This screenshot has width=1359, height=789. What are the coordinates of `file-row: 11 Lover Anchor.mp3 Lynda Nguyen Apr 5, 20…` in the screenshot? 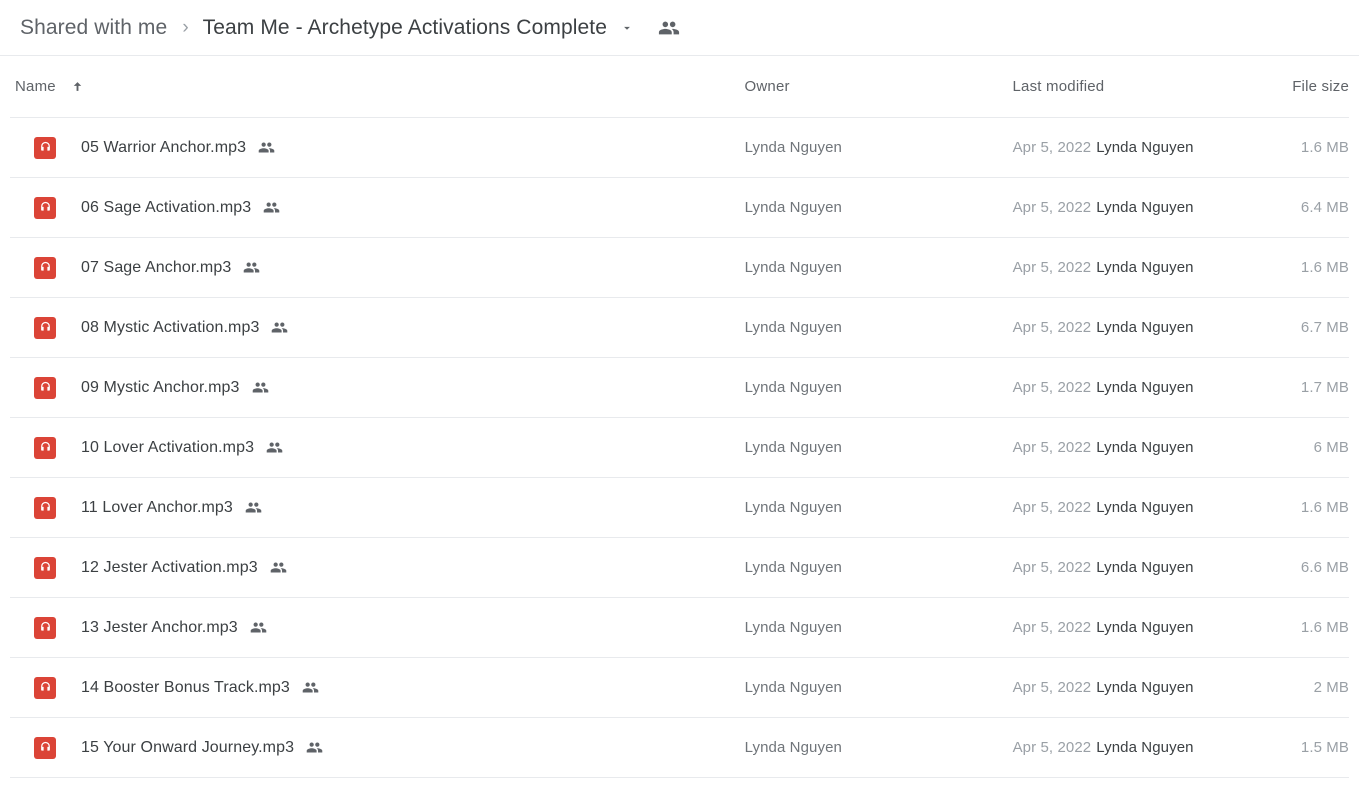 It's located at (679, 508).